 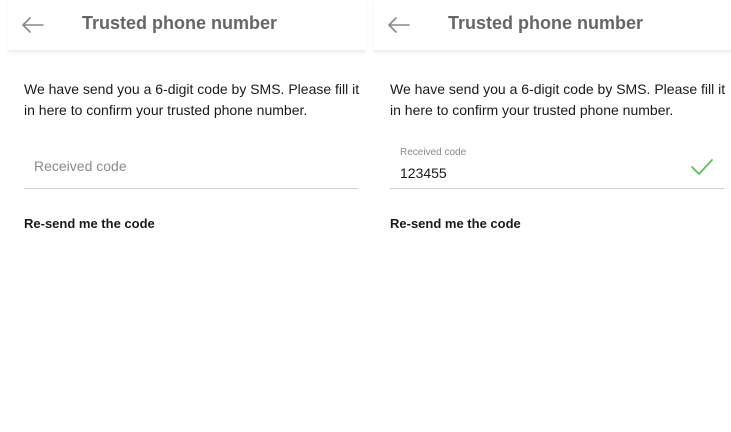 I want to click on received-code-value: 123455, so click(x=423, y=173).